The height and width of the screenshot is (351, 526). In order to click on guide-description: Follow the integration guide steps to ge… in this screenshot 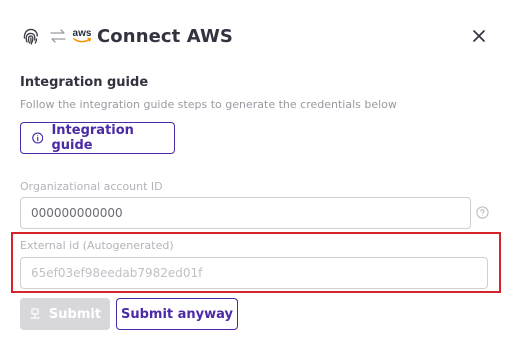, I will do `click(208, 104)`.